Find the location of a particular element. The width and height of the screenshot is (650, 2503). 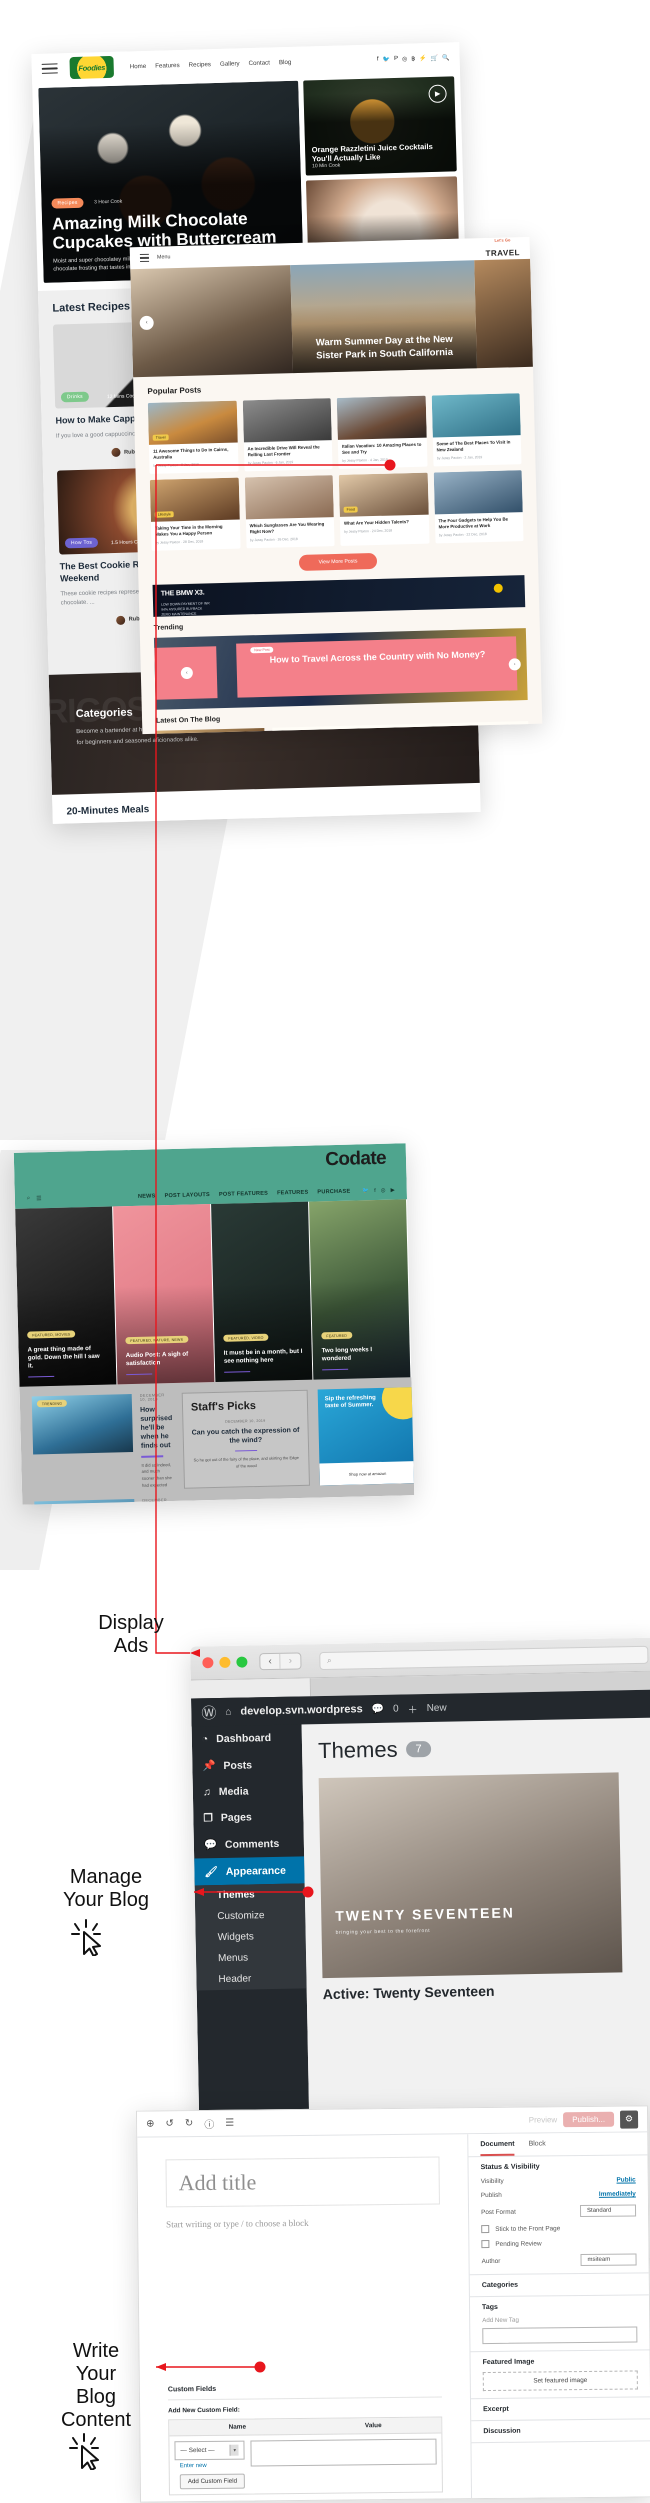

pinterest-icon: P is located at coordinates (396, 59).